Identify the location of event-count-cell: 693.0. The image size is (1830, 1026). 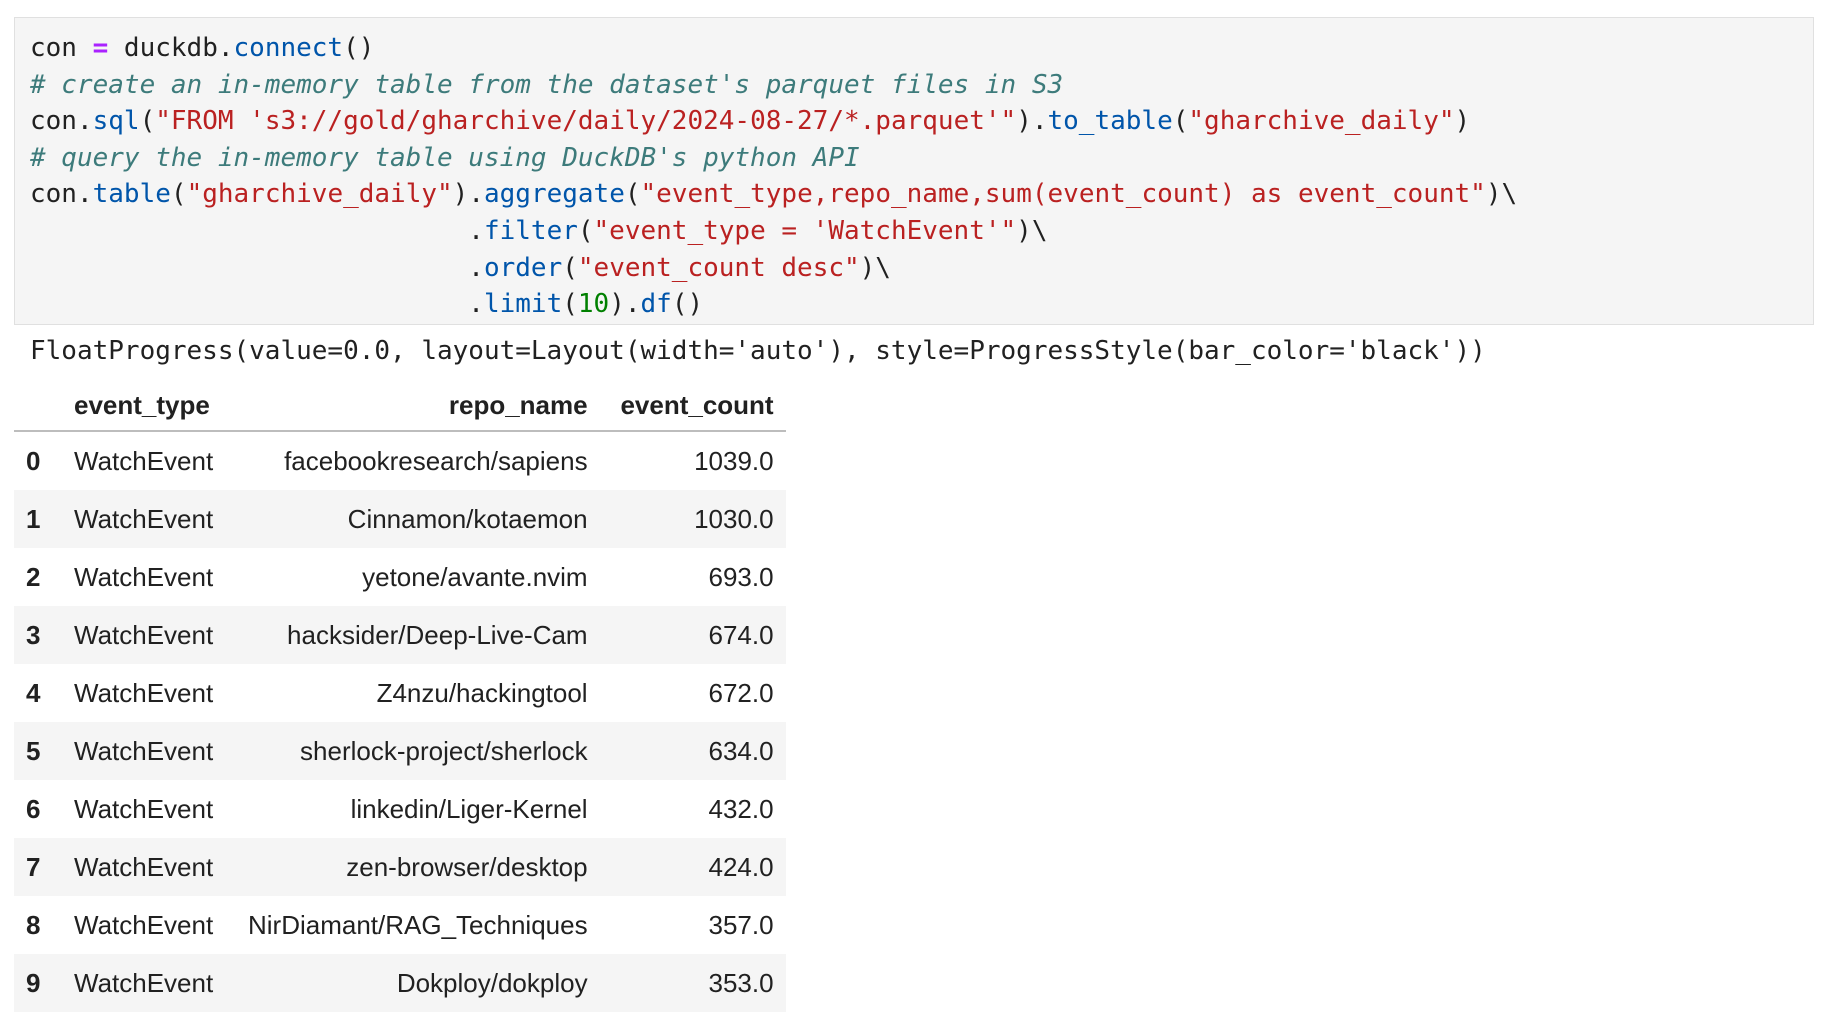
(741, 576).